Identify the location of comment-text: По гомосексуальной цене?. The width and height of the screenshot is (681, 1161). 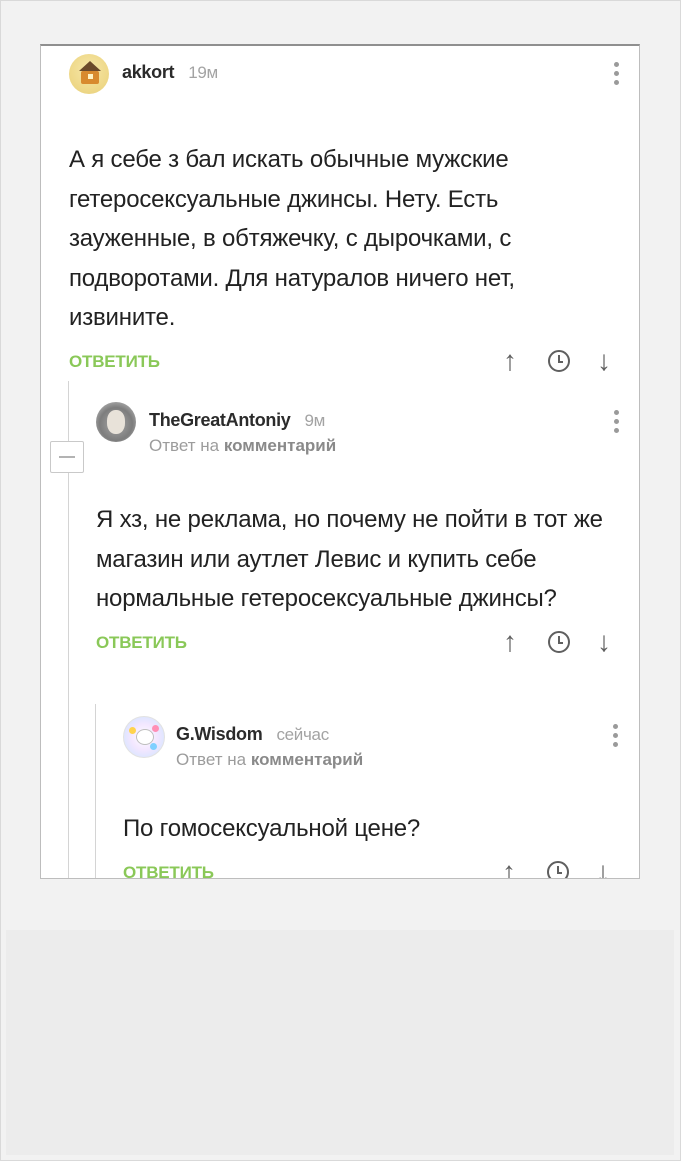
(272, 828).